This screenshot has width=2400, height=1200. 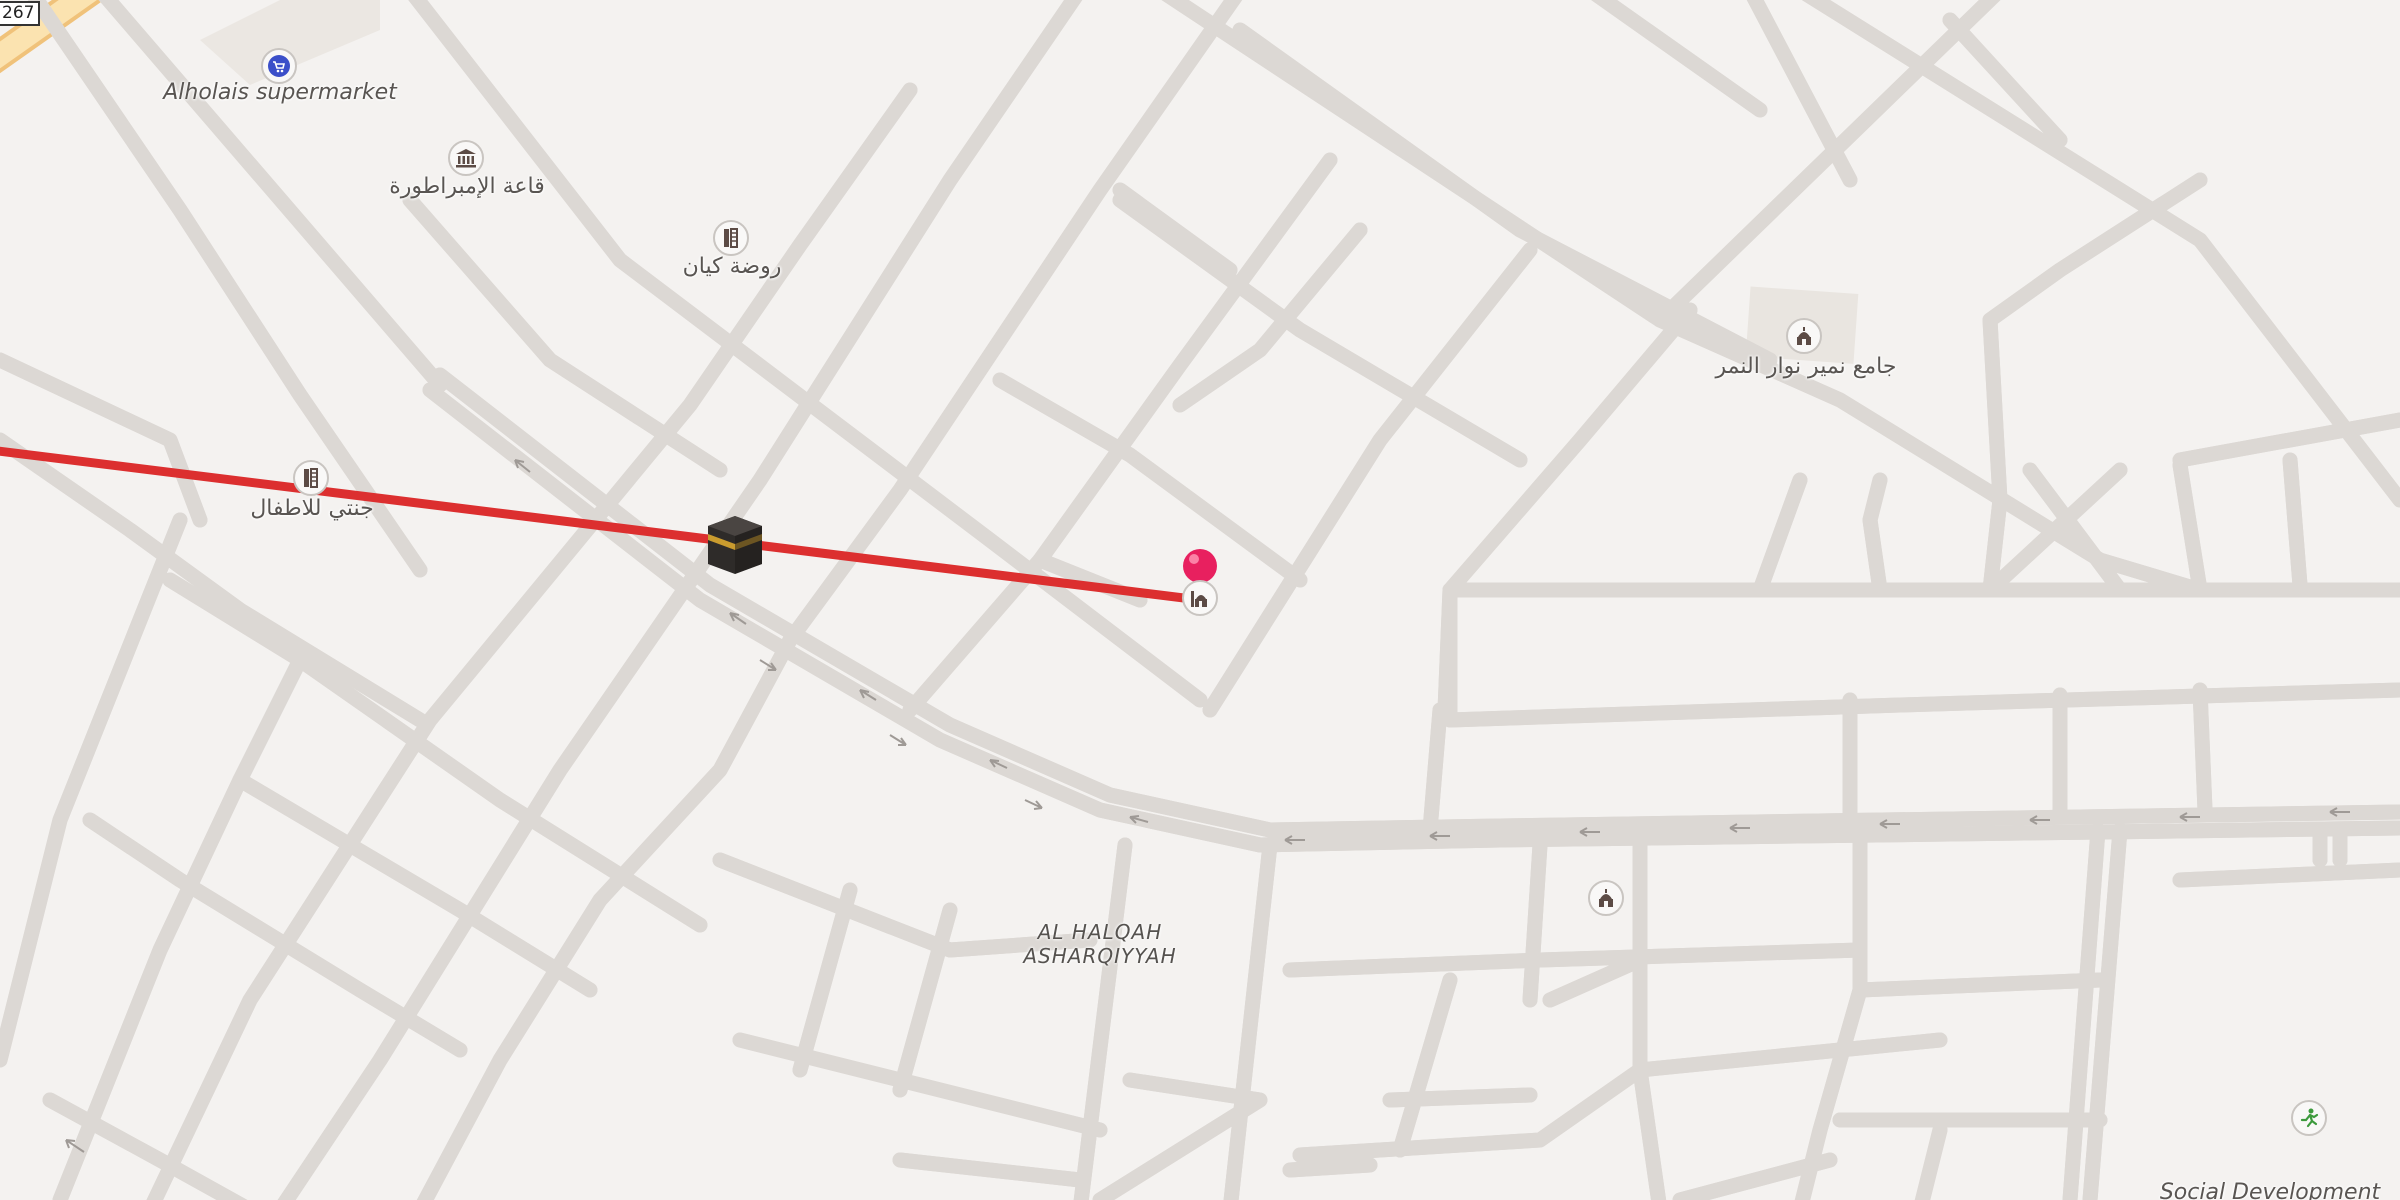 What do you see at coordinates (1806, 366) in the screenshot?
I see `poi-label-mosque: جامع نمير نوار النمر` at bounding box center [1806, 366].